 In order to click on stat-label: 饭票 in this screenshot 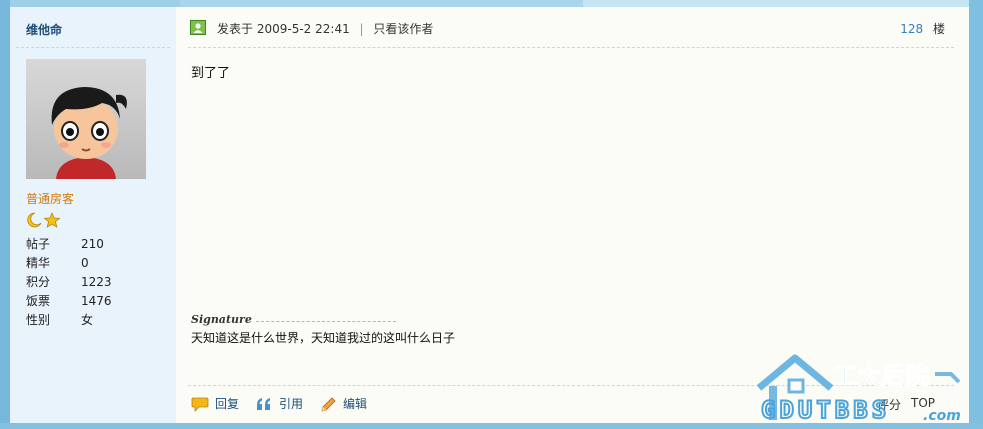, I will do `click(38, 301)`.